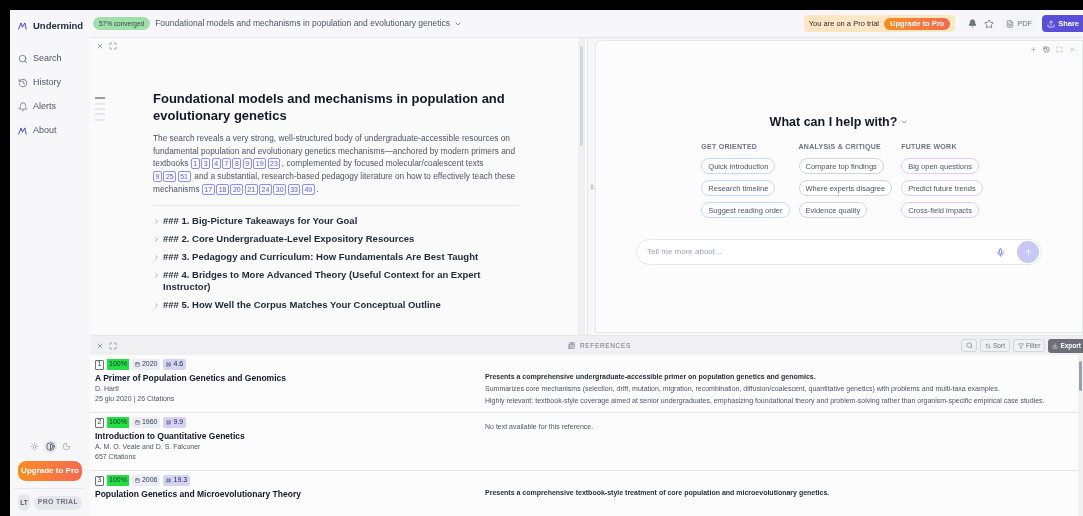 This screenshot has width=1083, height=516. Describe the element at coordinates (1010, 23) in the screenshot. I see `document-icon` at that location.